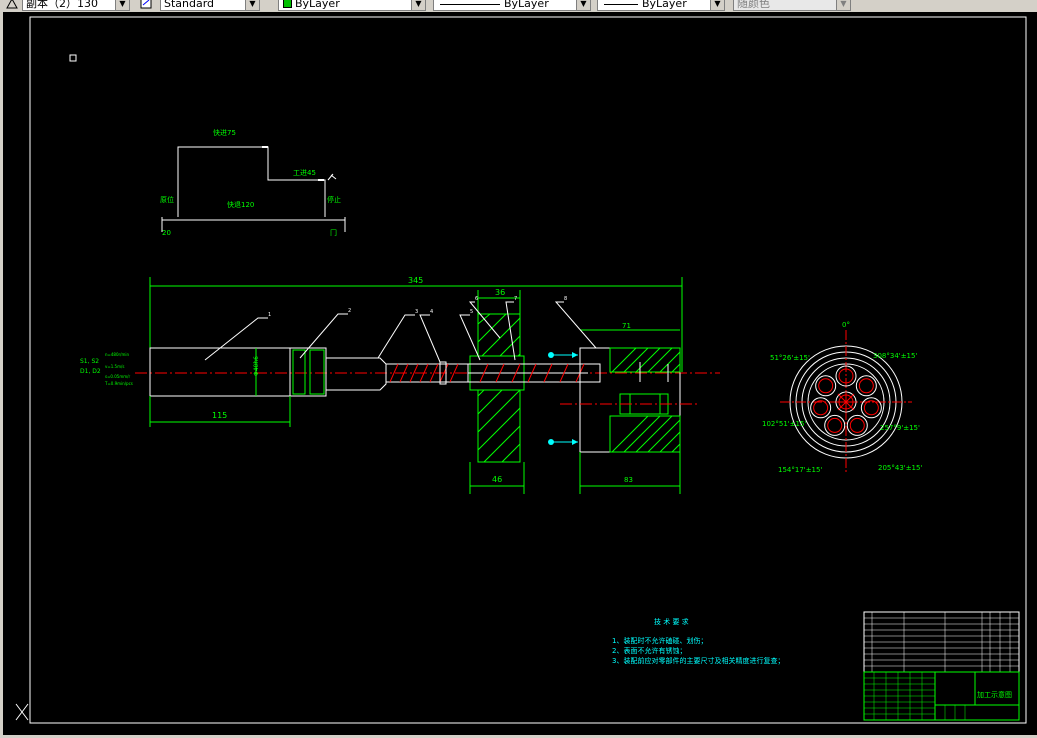 The height and width of the screenshot is (738, 1037). Describe the element at coordinates (994, 694) in the screenshot. I see `drawing-name: 加工示意图` at that location.